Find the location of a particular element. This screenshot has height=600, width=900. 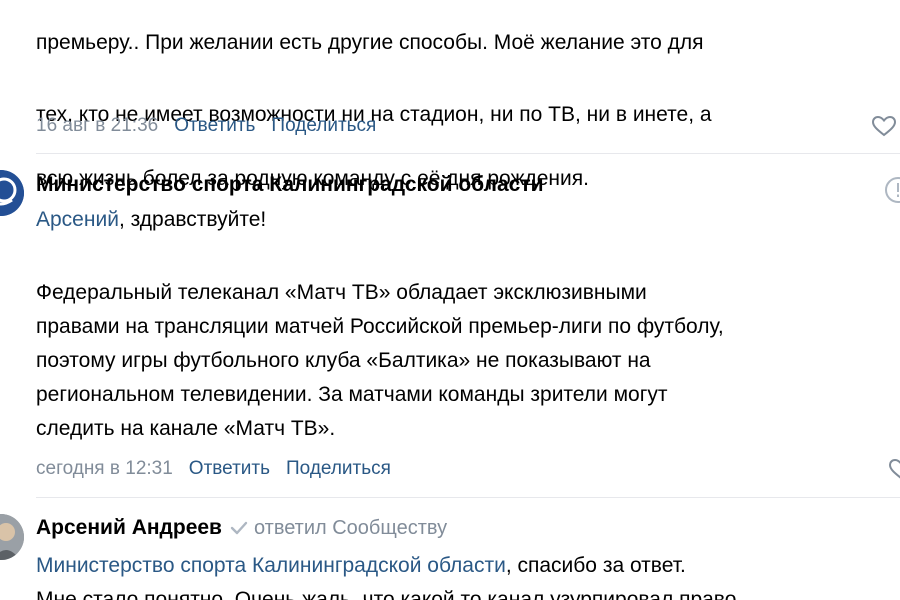

comment-2-greeting: Арсений, здравствуйте! is located at coordinates (151, 220).